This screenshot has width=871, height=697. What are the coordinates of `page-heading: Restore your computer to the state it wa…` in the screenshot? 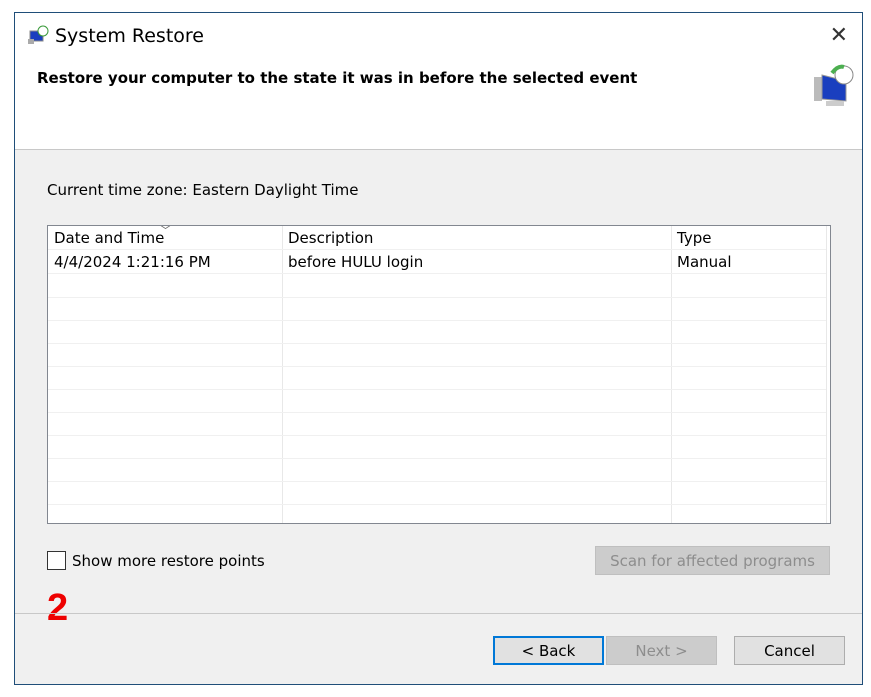 It's located at (337, 78).